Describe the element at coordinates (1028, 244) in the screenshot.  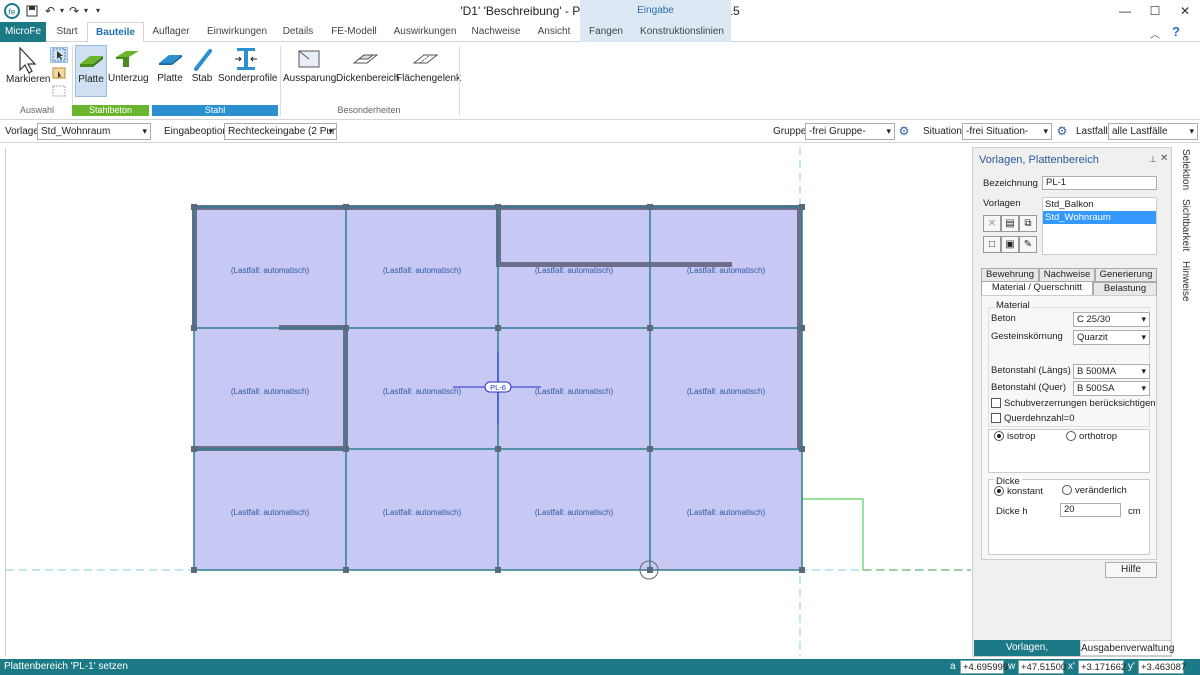
I see `edit-template-button: ✎` at that location.